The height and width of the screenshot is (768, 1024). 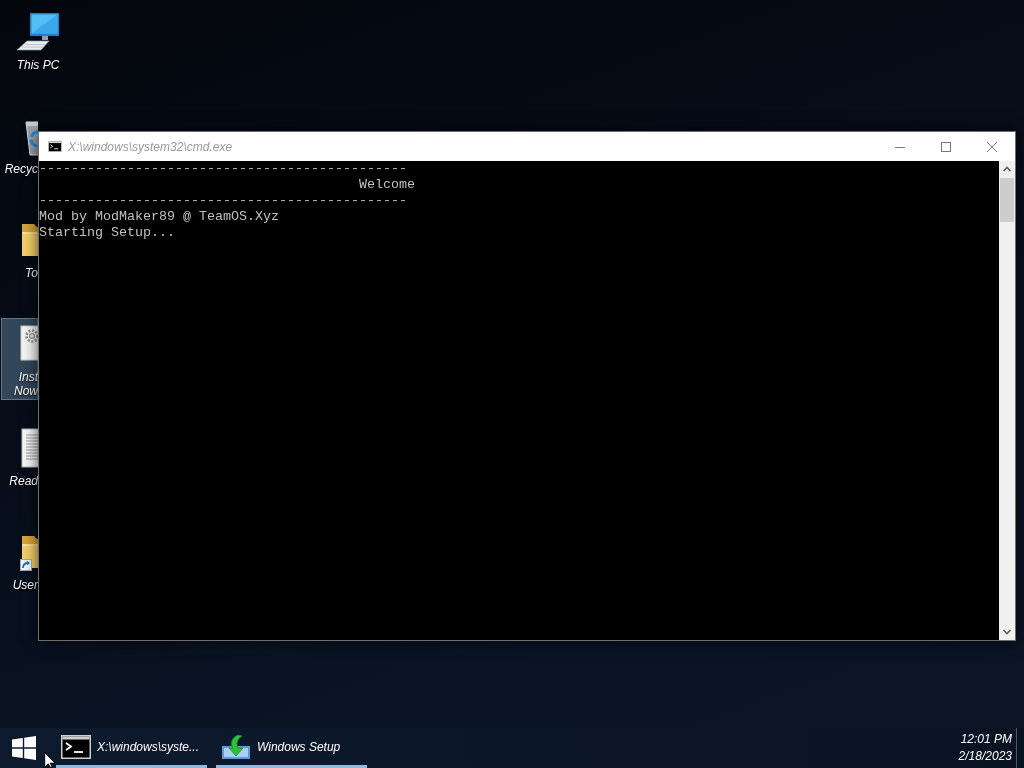 What do you see at coordinates (150, 146) in the screenshot?
I see `window-title: X:\windows\system32\cmd.exe` at bounding box center [150, 146].